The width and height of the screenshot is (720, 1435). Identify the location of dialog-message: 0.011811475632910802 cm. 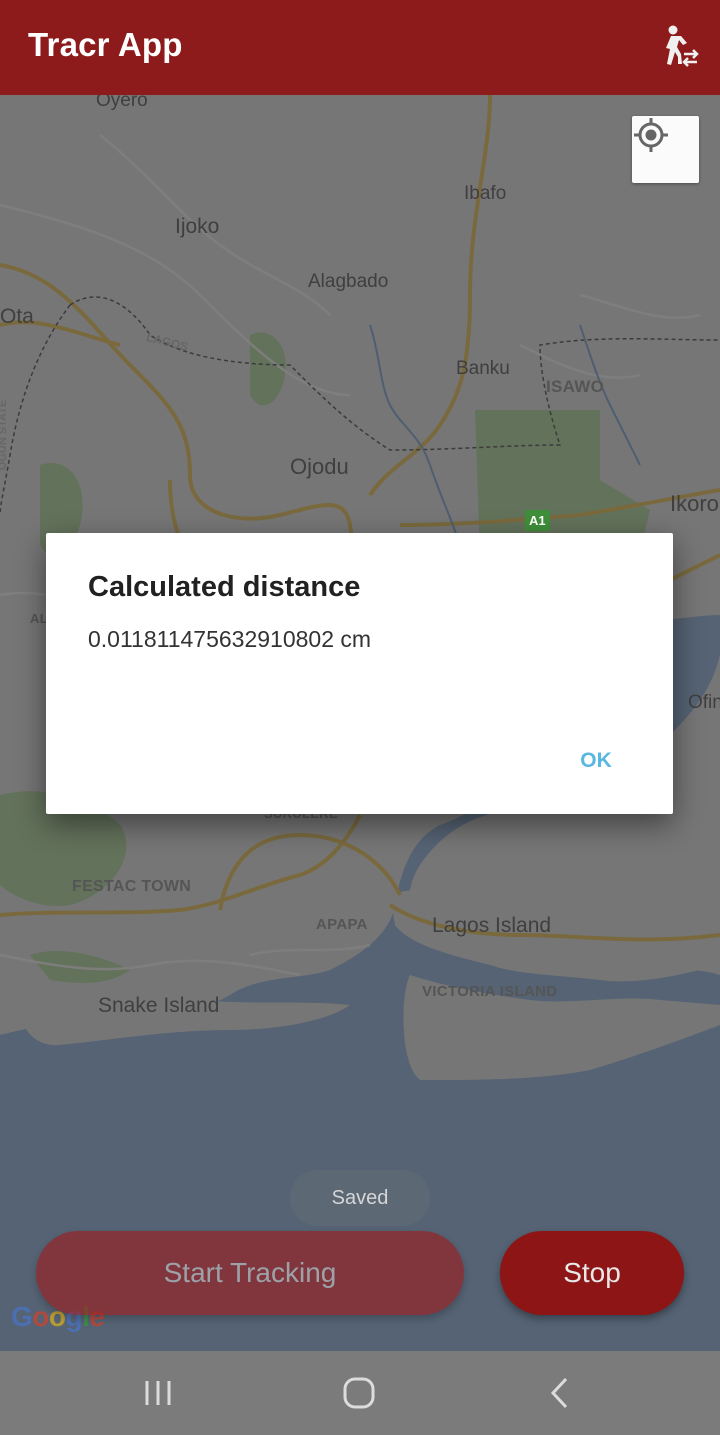
(230, 639).